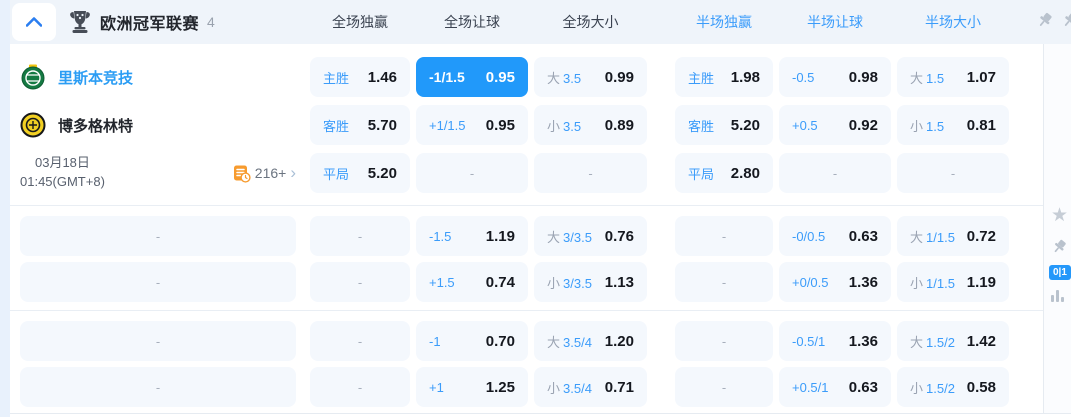  What do you see at coordinates (590, 125) in the screenshot?
I see `odds-cell: 小 3.5 0.89` at bounding box center [590, 125].